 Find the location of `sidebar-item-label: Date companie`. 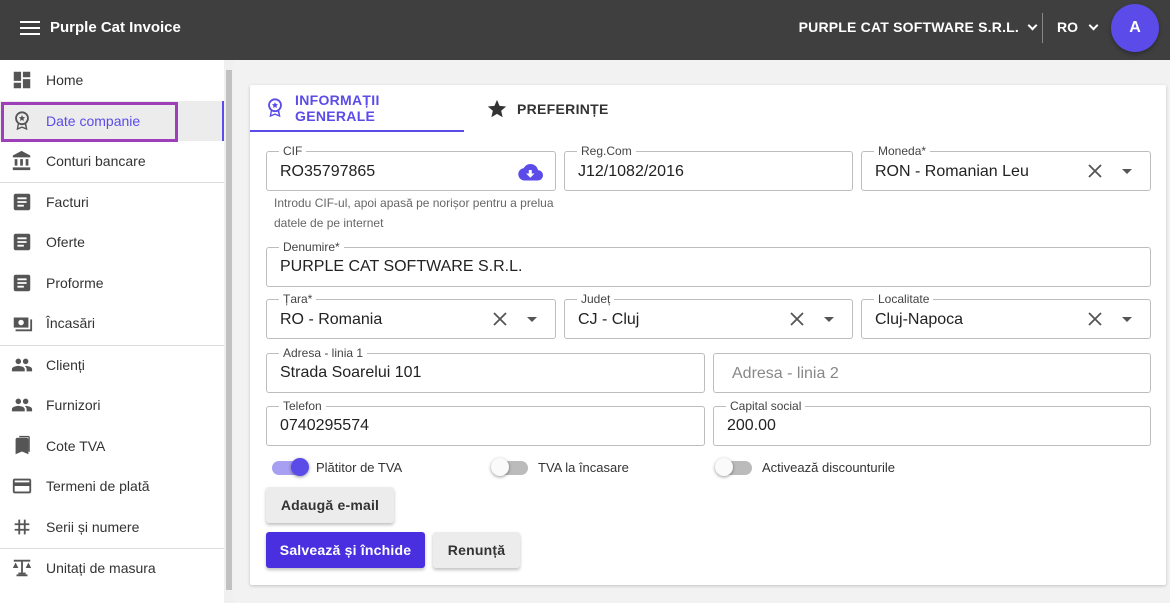

sidebar-item-label: Date companie is located at coordinates (93, 121).